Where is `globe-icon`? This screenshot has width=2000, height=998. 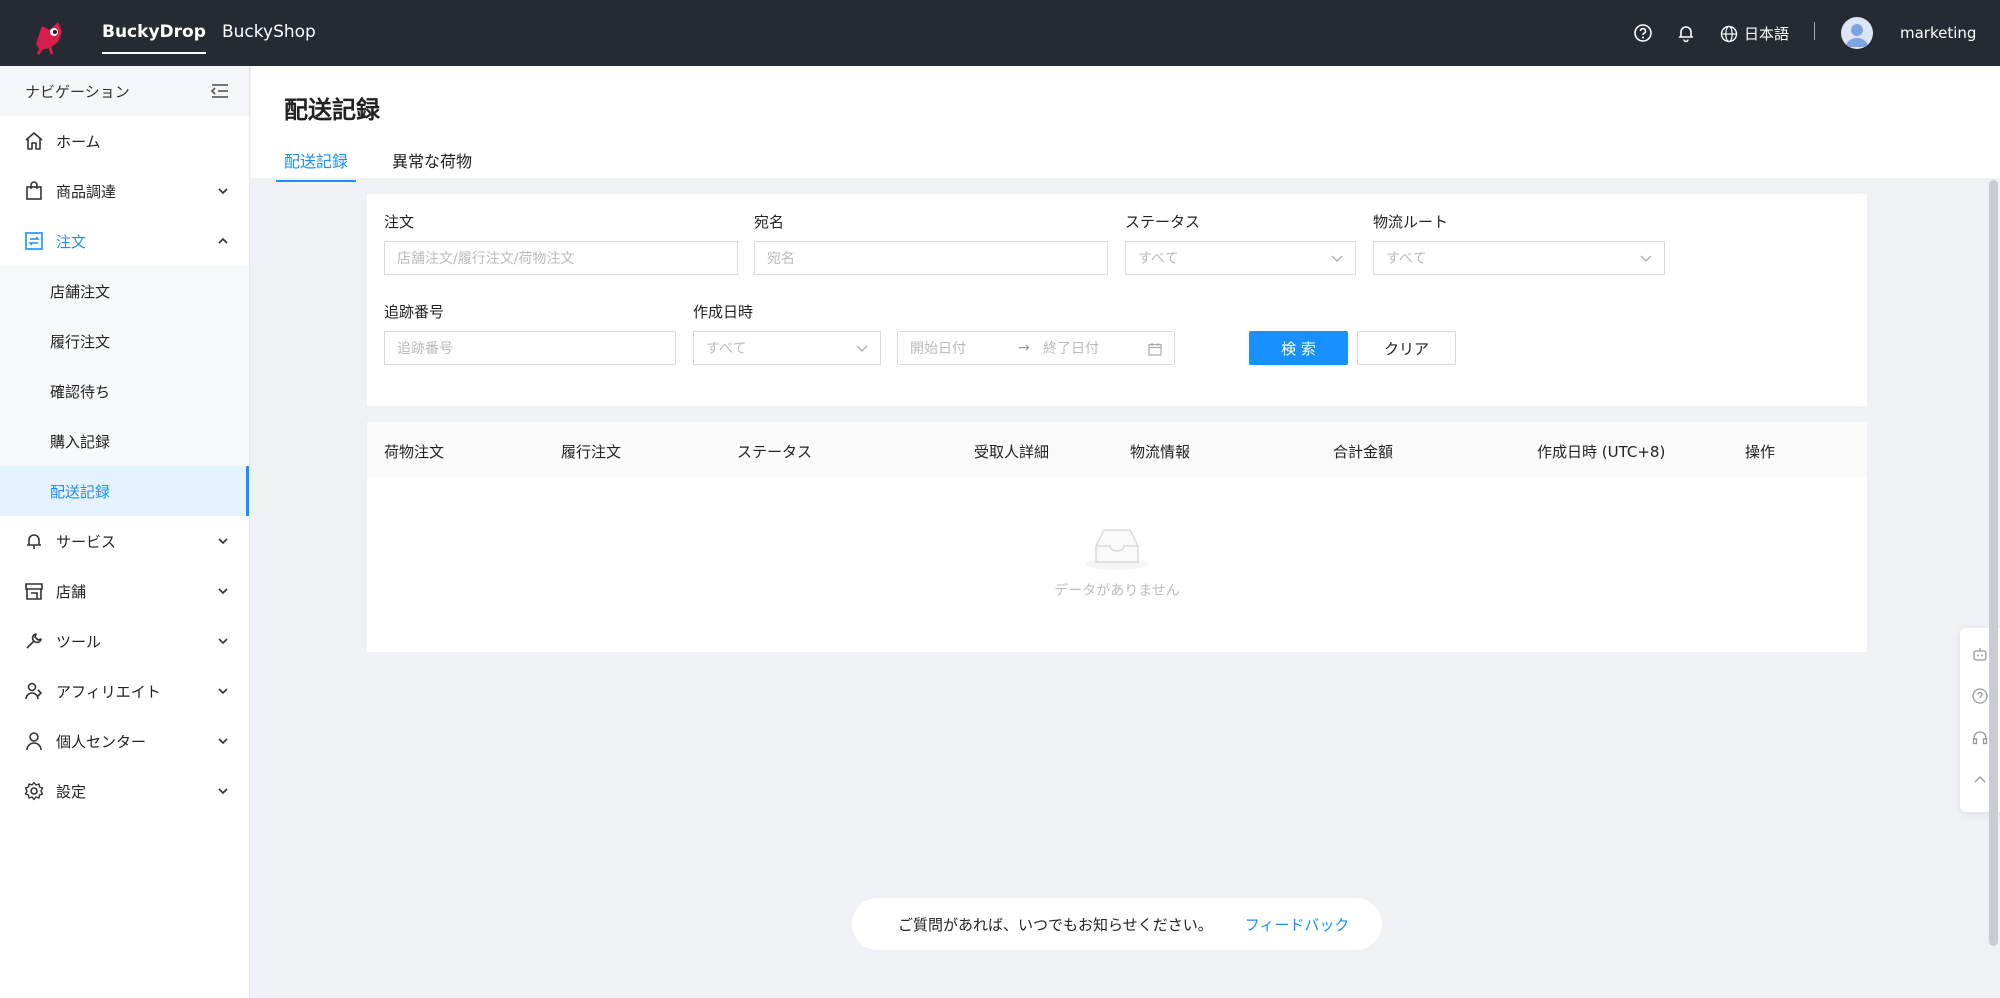 globe-icon is located at coordinates (1729, 33).